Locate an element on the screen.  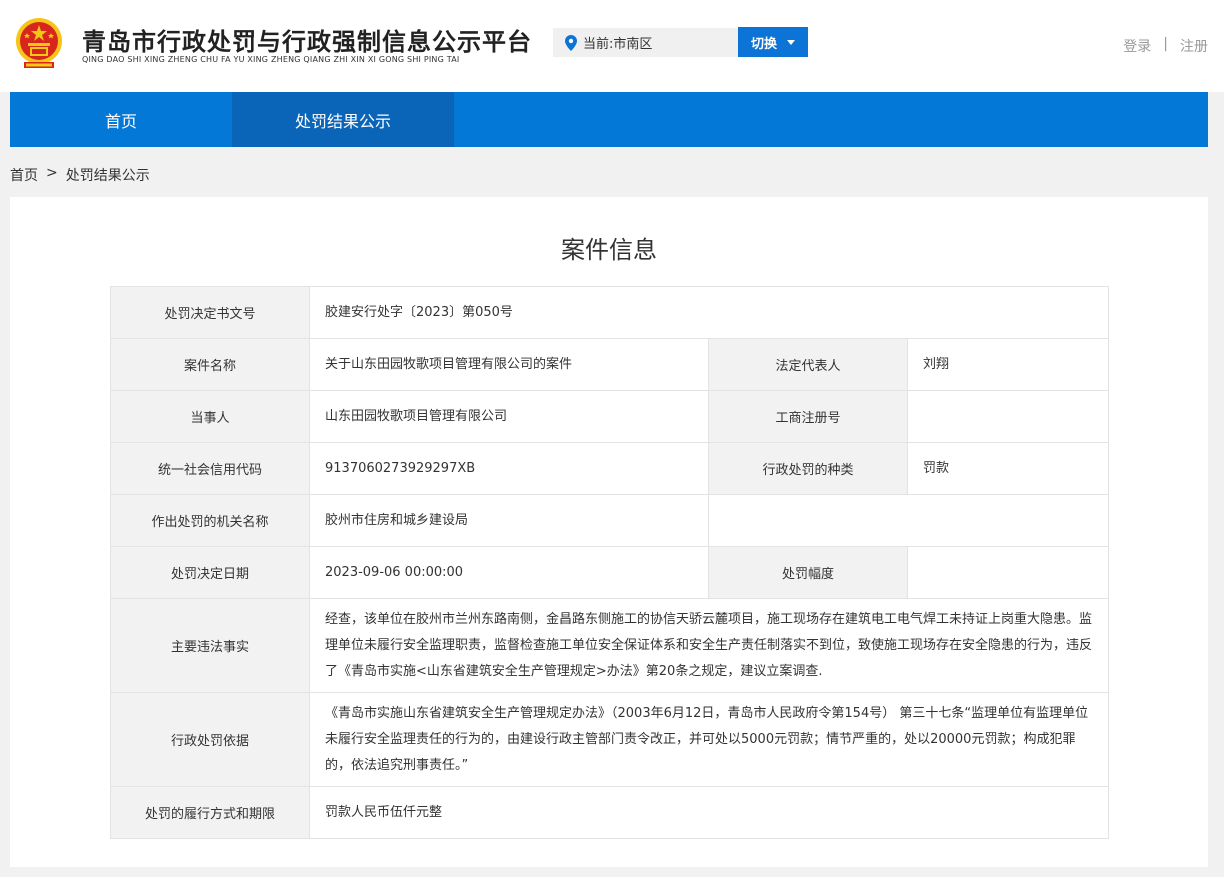
party-label: 当事人 is located at coordinates (210, 416).